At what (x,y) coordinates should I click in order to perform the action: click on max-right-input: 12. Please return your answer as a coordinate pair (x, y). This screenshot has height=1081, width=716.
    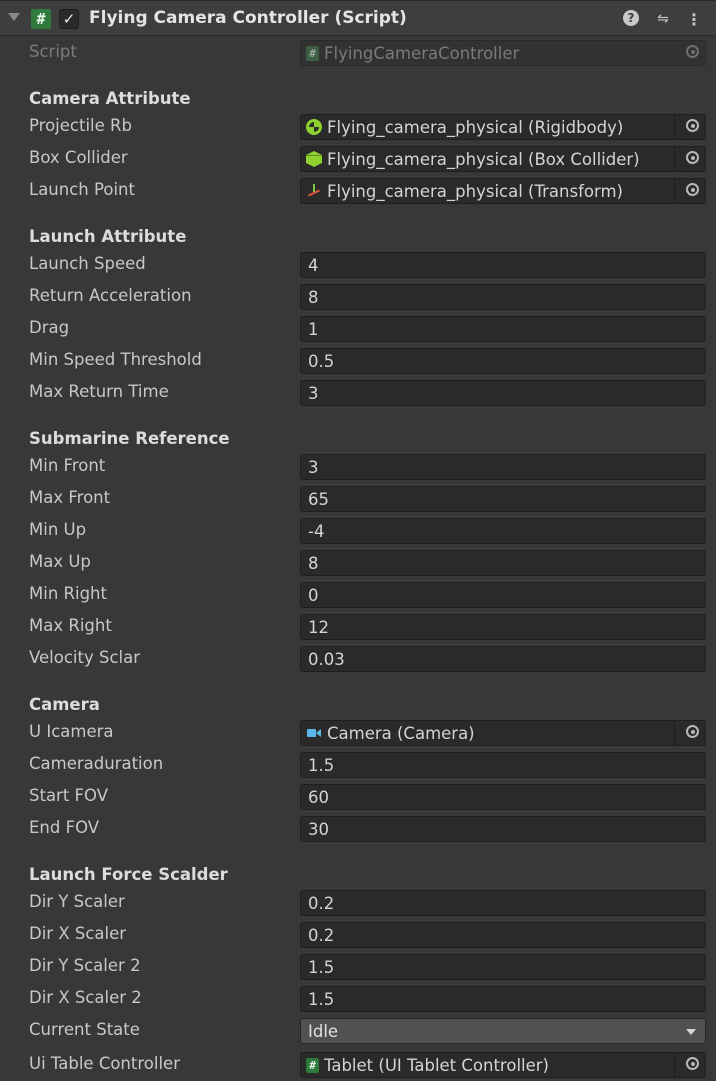
    Looking at the image, I should click on (503, 627).